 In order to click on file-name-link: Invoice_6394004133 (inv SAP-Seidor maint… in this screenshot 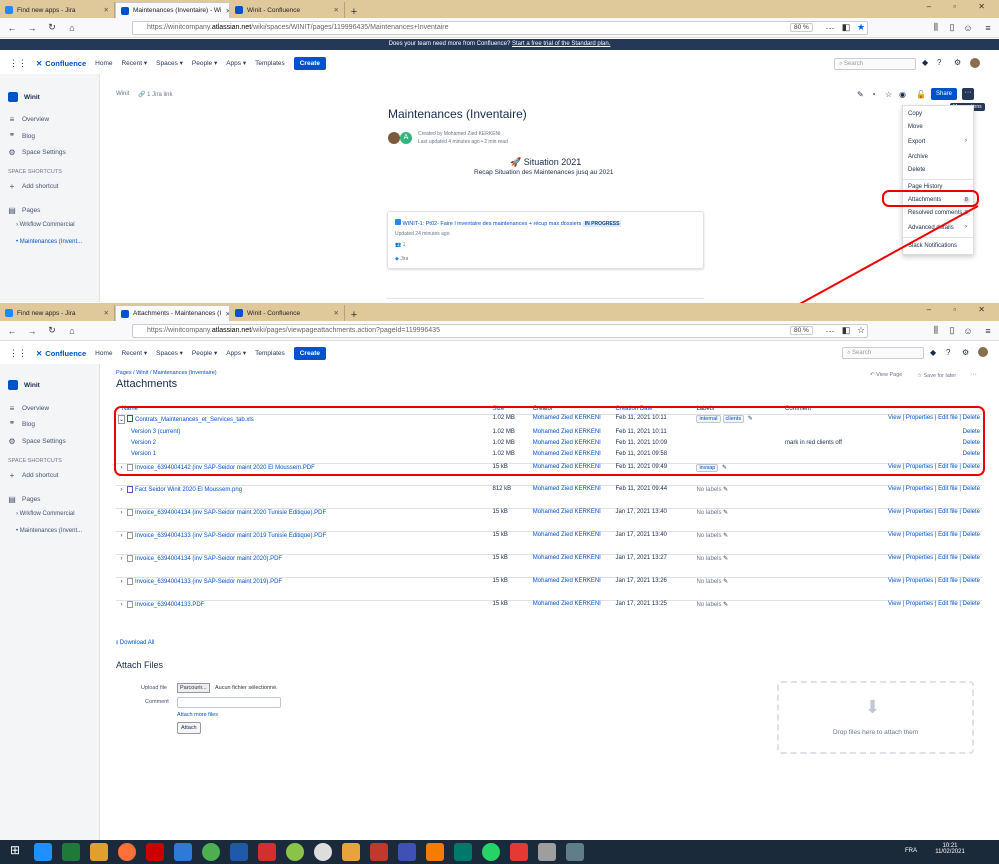, I will do `click(208, 582)`.